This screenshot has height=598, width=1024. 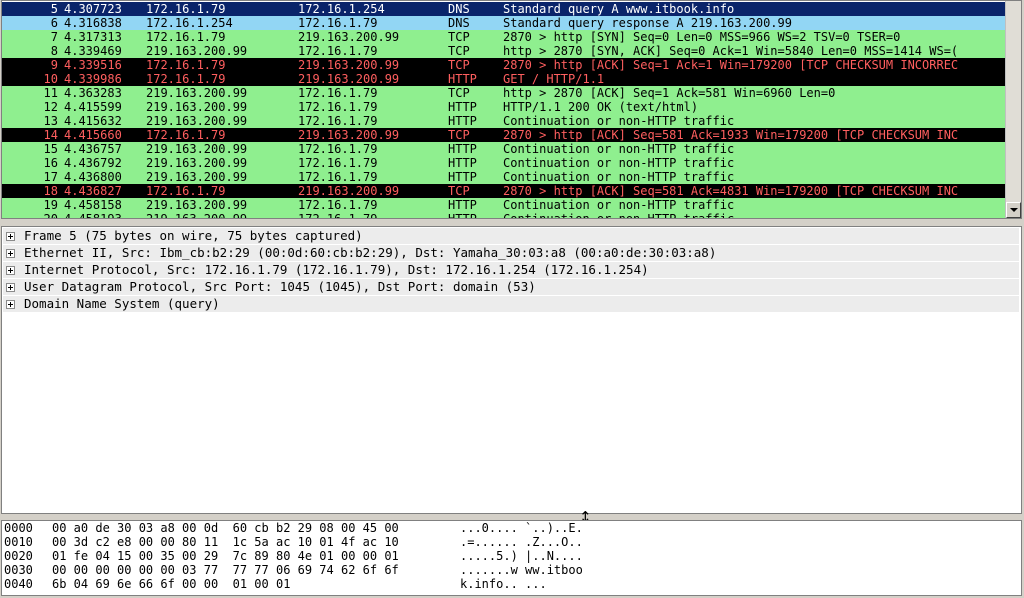 I want to click on packet-list-scrollbar, so click(x=1013, y=109).